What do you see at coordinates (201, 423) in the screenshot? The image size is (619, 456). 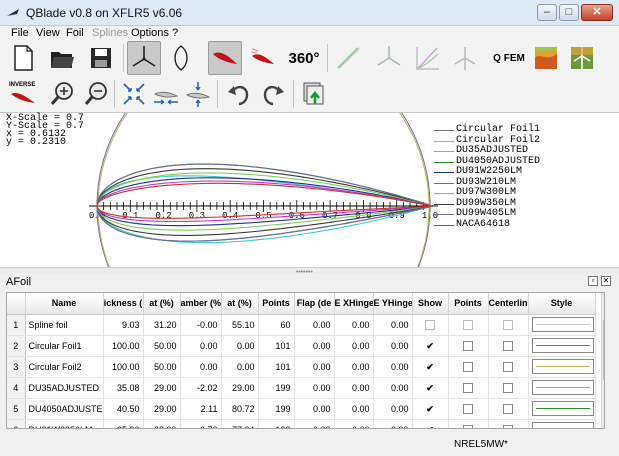 I see `cell-camber: 2.70` at bounding box center [201, 423].